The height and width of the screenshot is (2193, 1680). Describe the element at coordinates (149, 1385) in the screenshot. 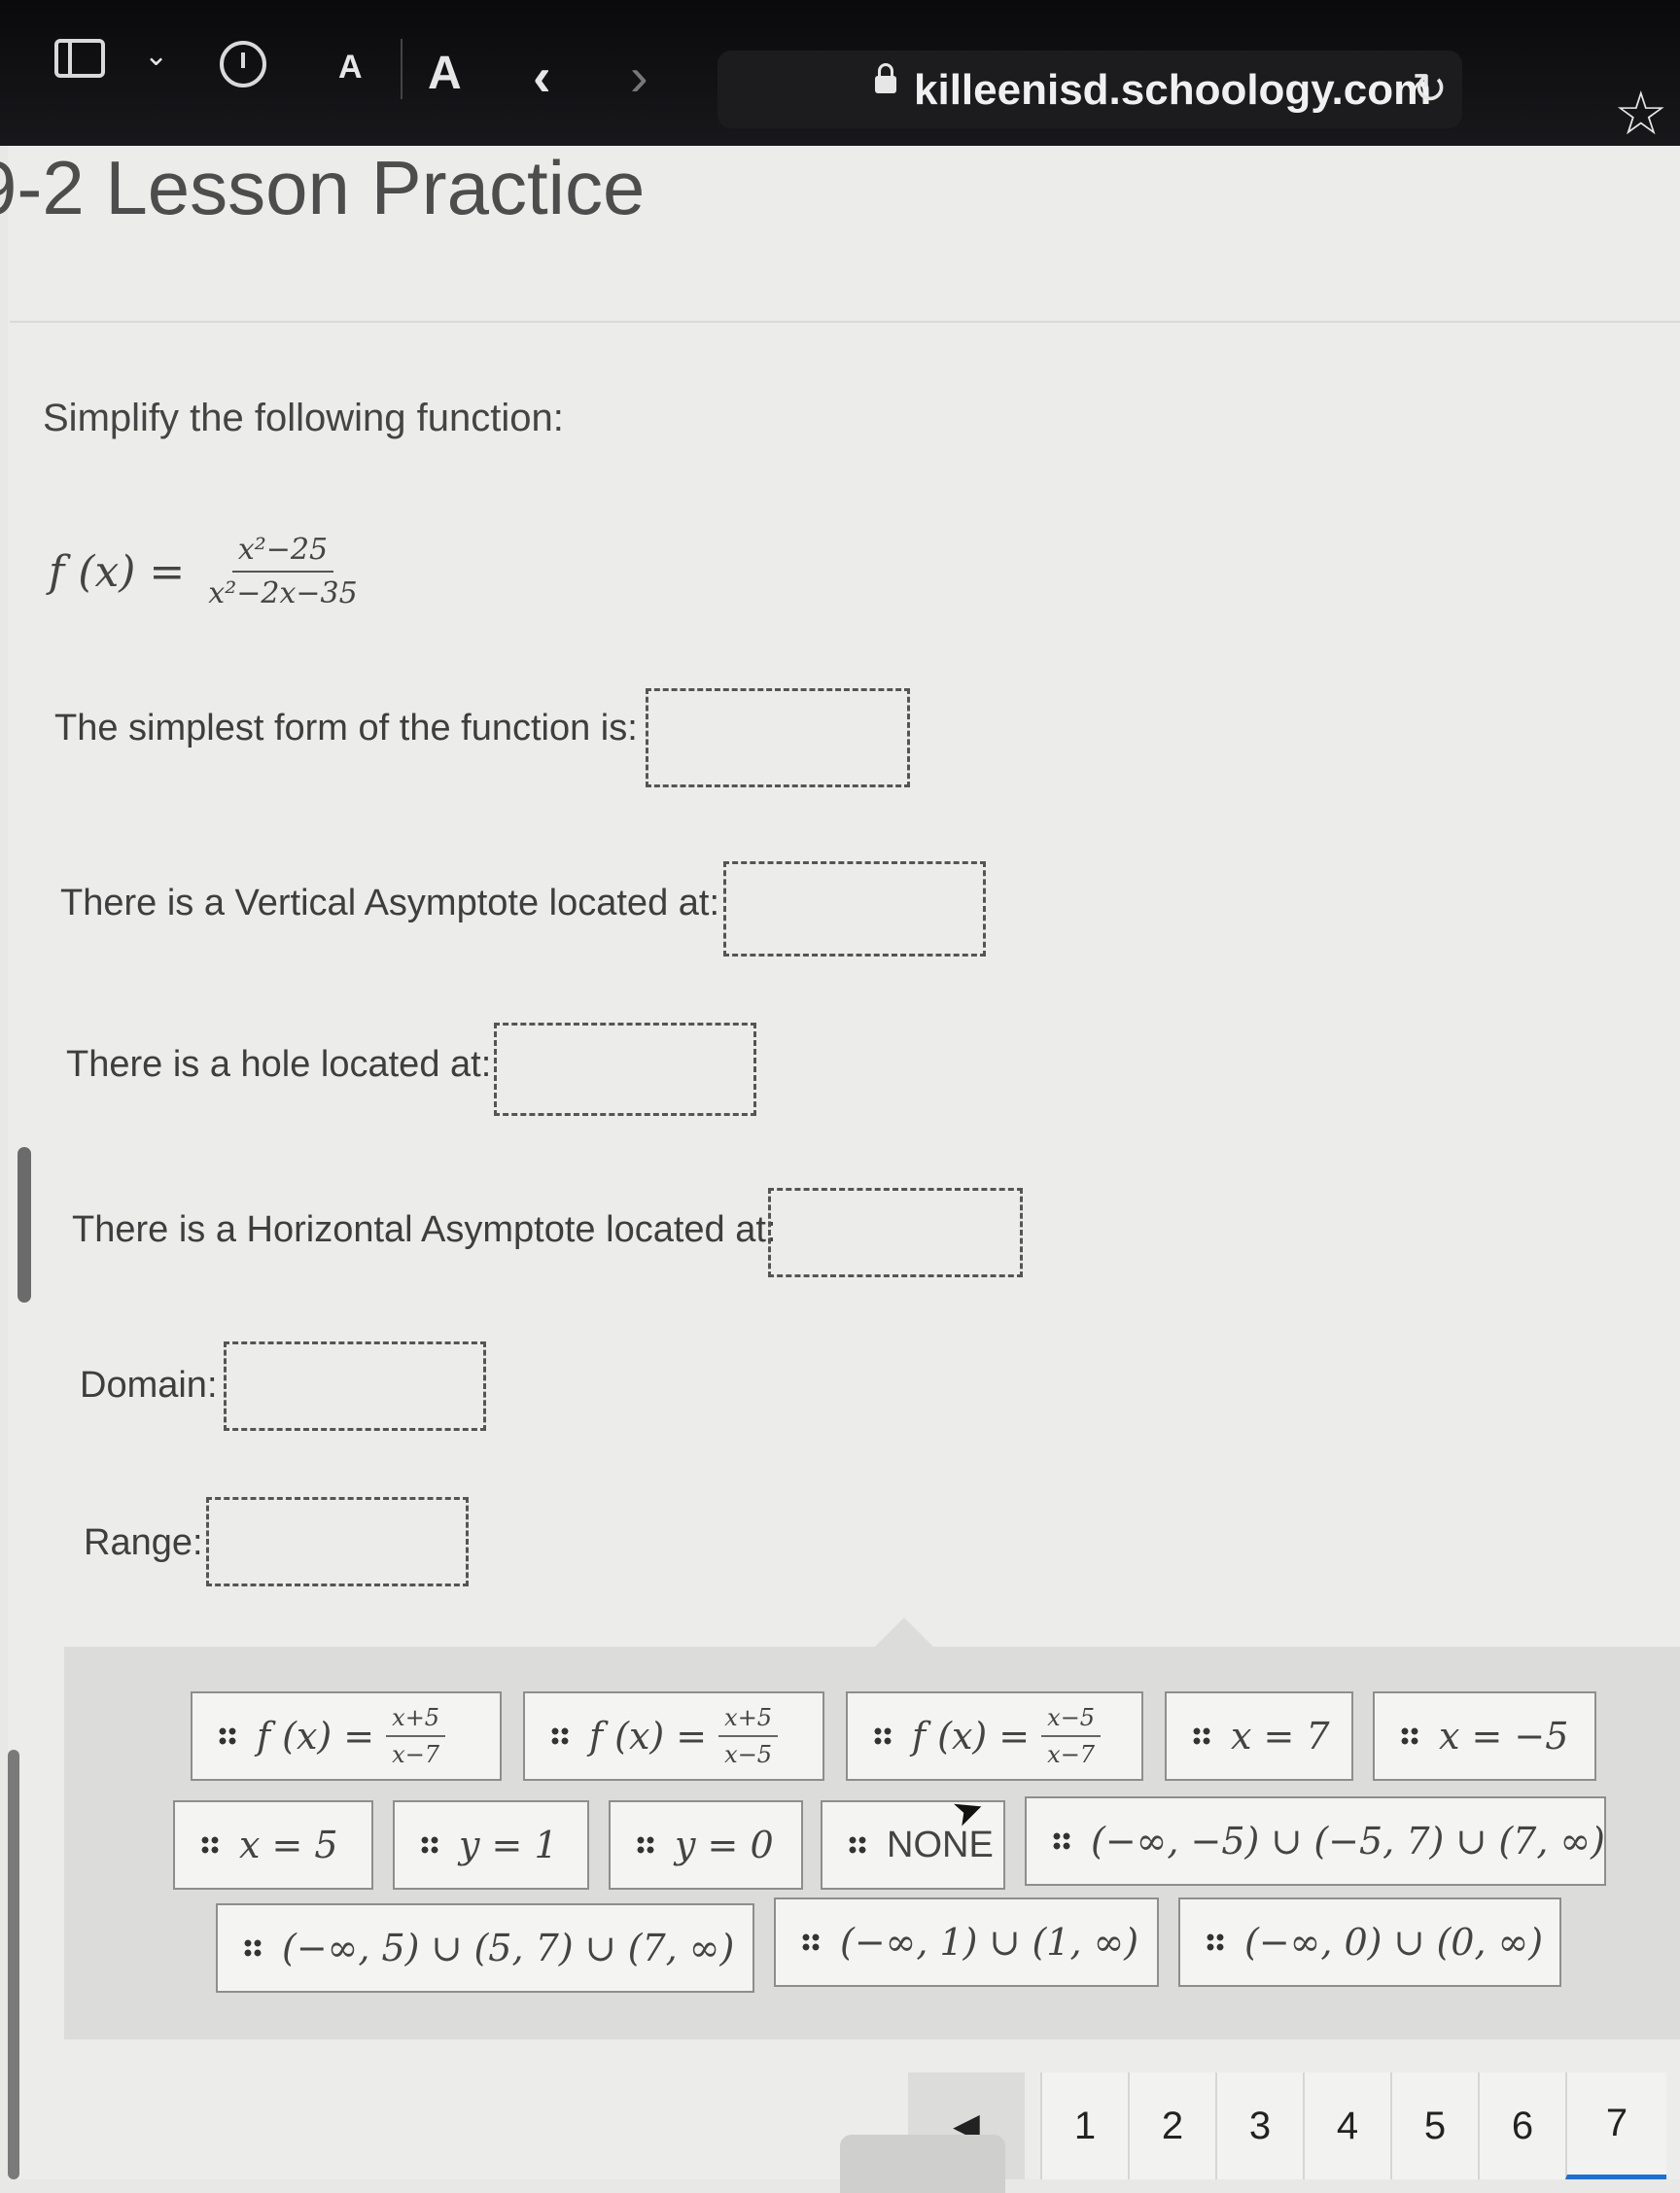

I see `domain-label: Domain:` at that location.